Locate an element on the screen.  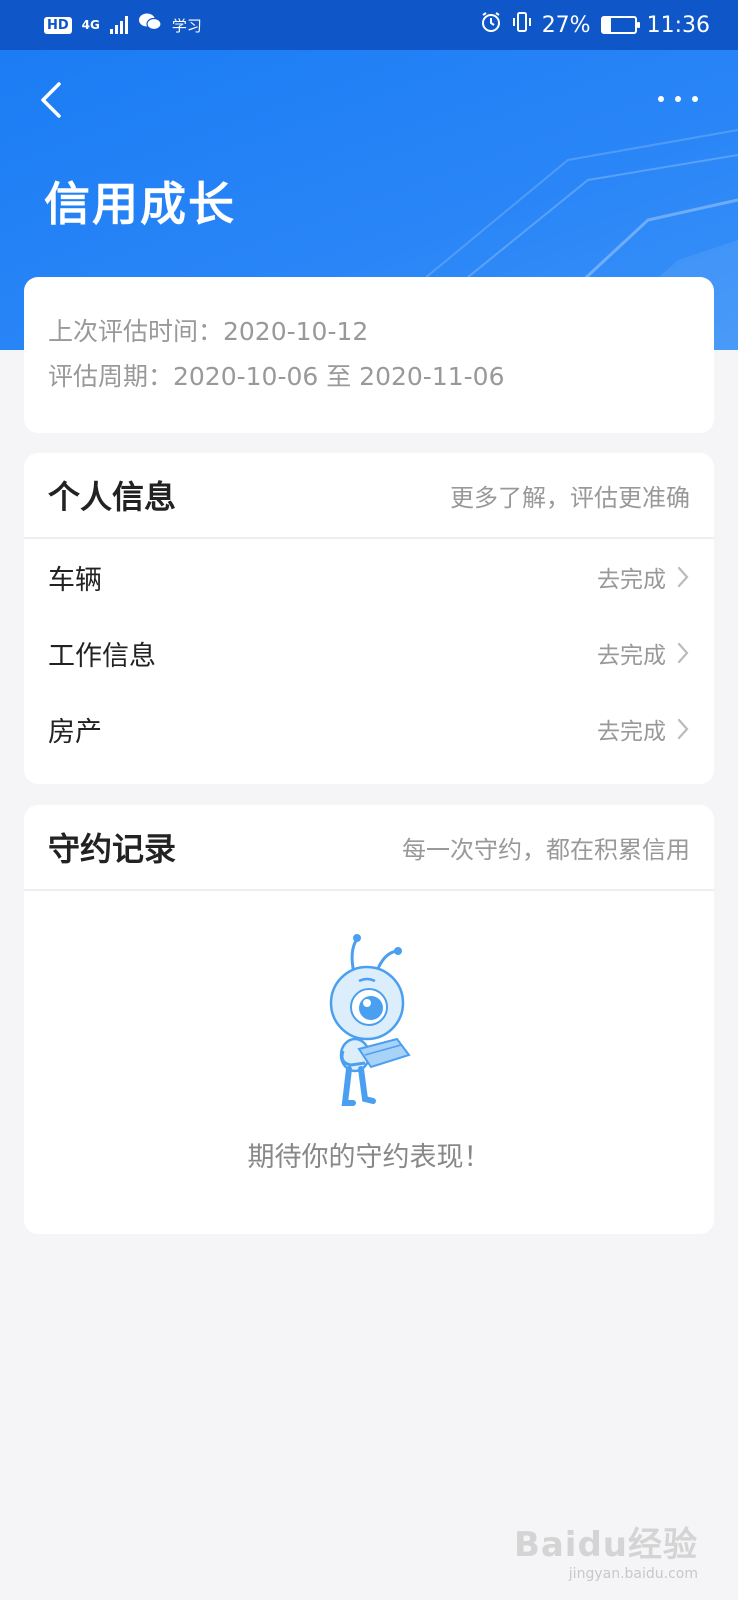
row-label: 房产 is located at coordinates (75, 732).